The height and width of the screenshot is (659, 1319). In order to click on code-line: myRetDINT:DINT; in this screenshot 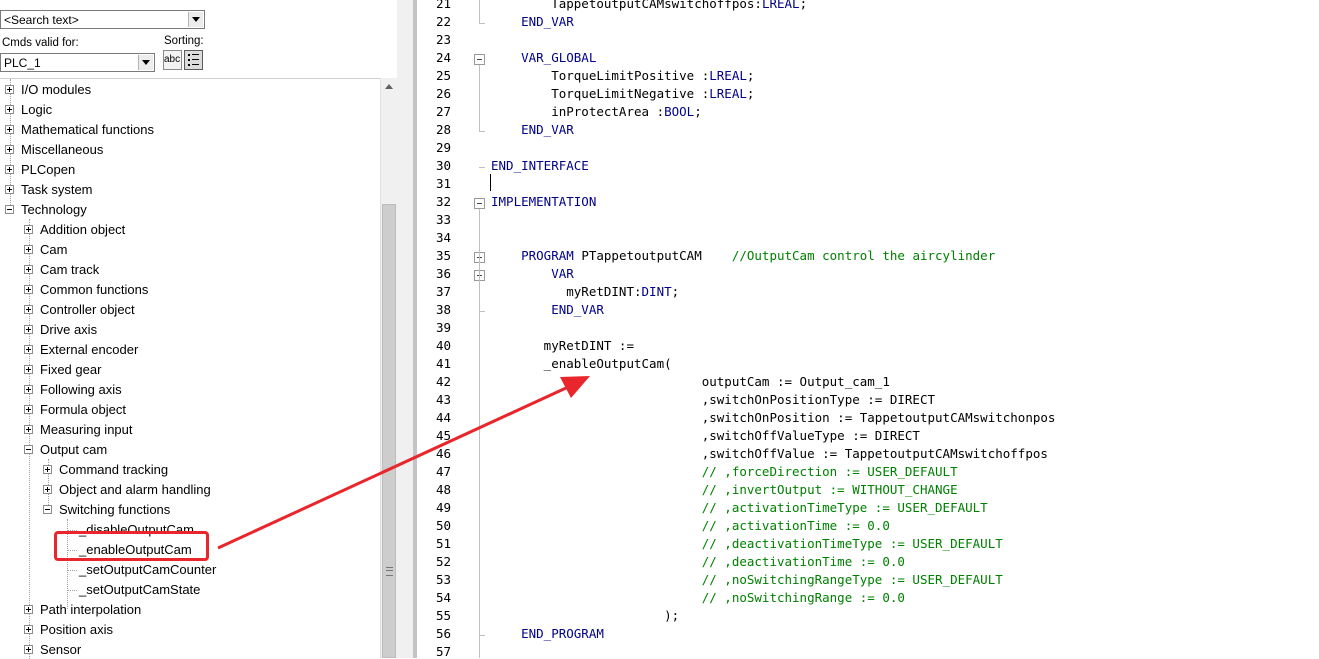, I will do `click(585, 291)`.